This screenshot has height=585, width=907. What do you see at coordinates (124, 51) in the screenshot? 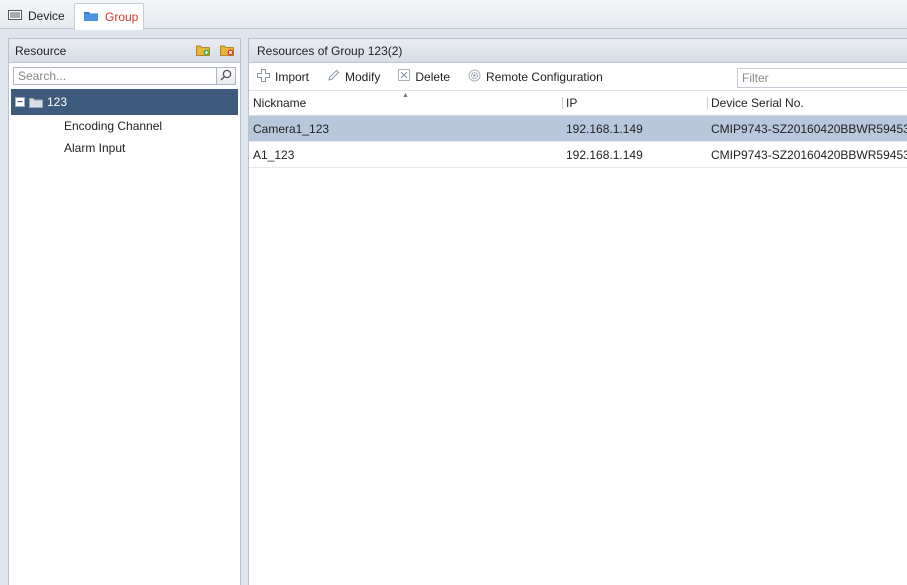
I see `resource-panel-header: Resource` at bounding box center [124, 51].